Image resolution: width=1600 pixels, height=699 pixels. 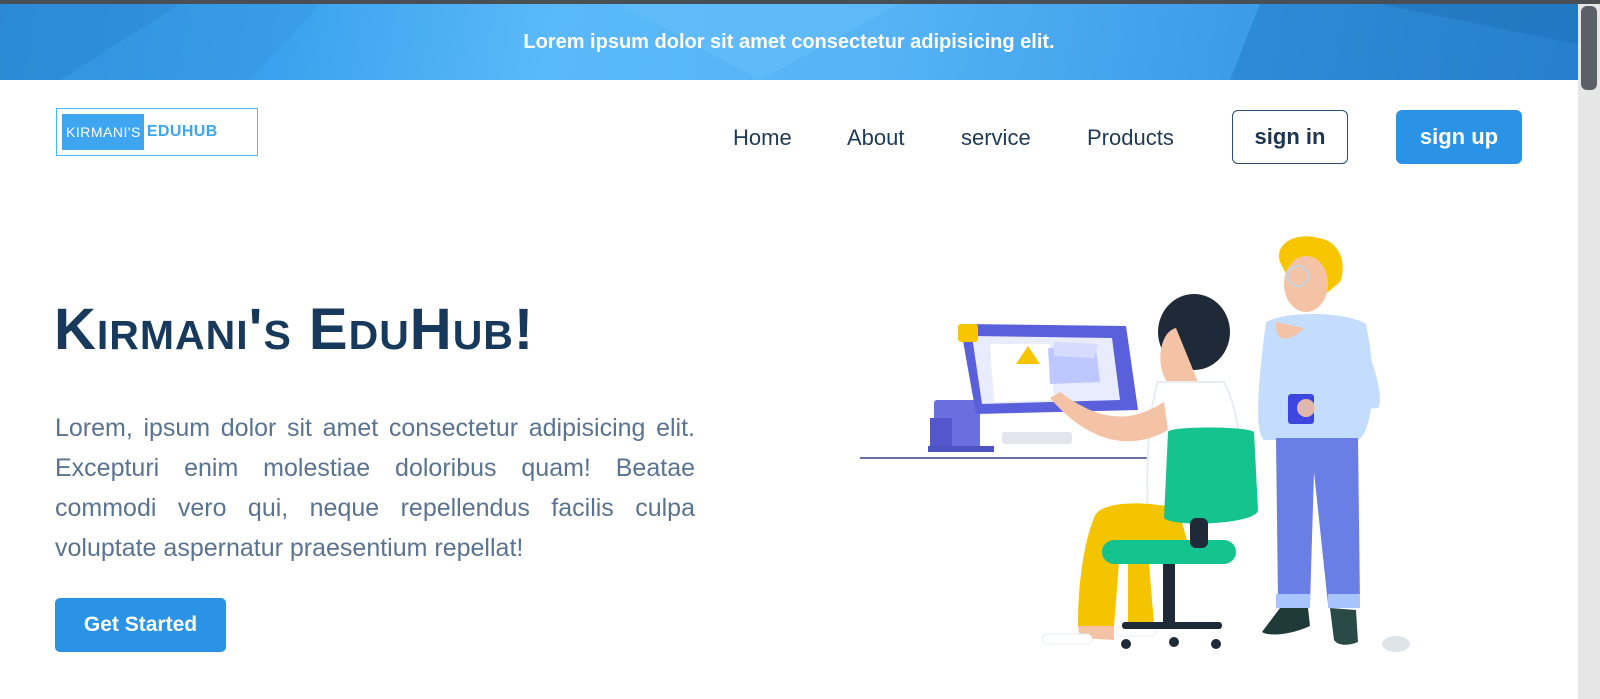 I want to click on nav-link-service: service, so click(x=996, y=138).